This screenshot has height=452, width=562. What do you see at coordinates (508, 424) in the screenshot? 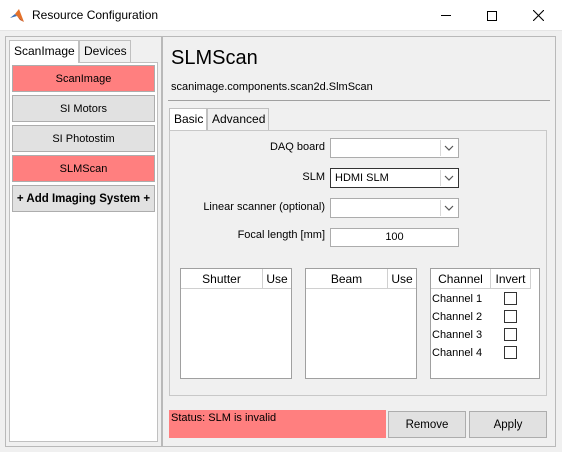
I see `apply-button: Apply` at bounding box center [508, 424].